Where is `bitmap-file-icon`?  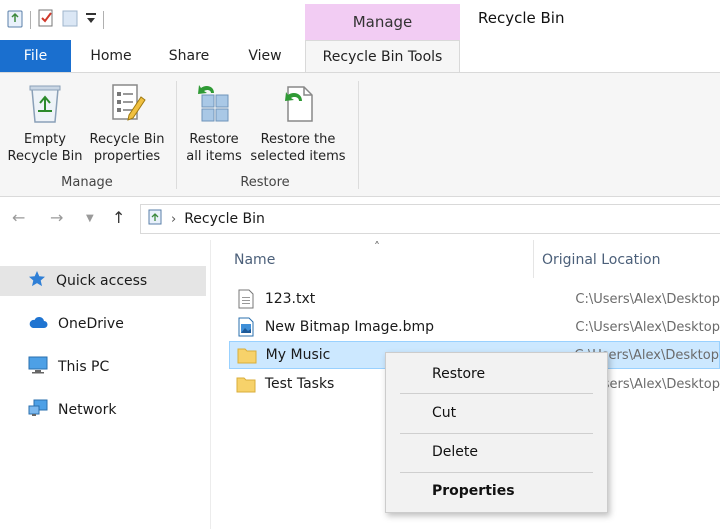 bitmap-file-icon is located at coordinates (246, 327).